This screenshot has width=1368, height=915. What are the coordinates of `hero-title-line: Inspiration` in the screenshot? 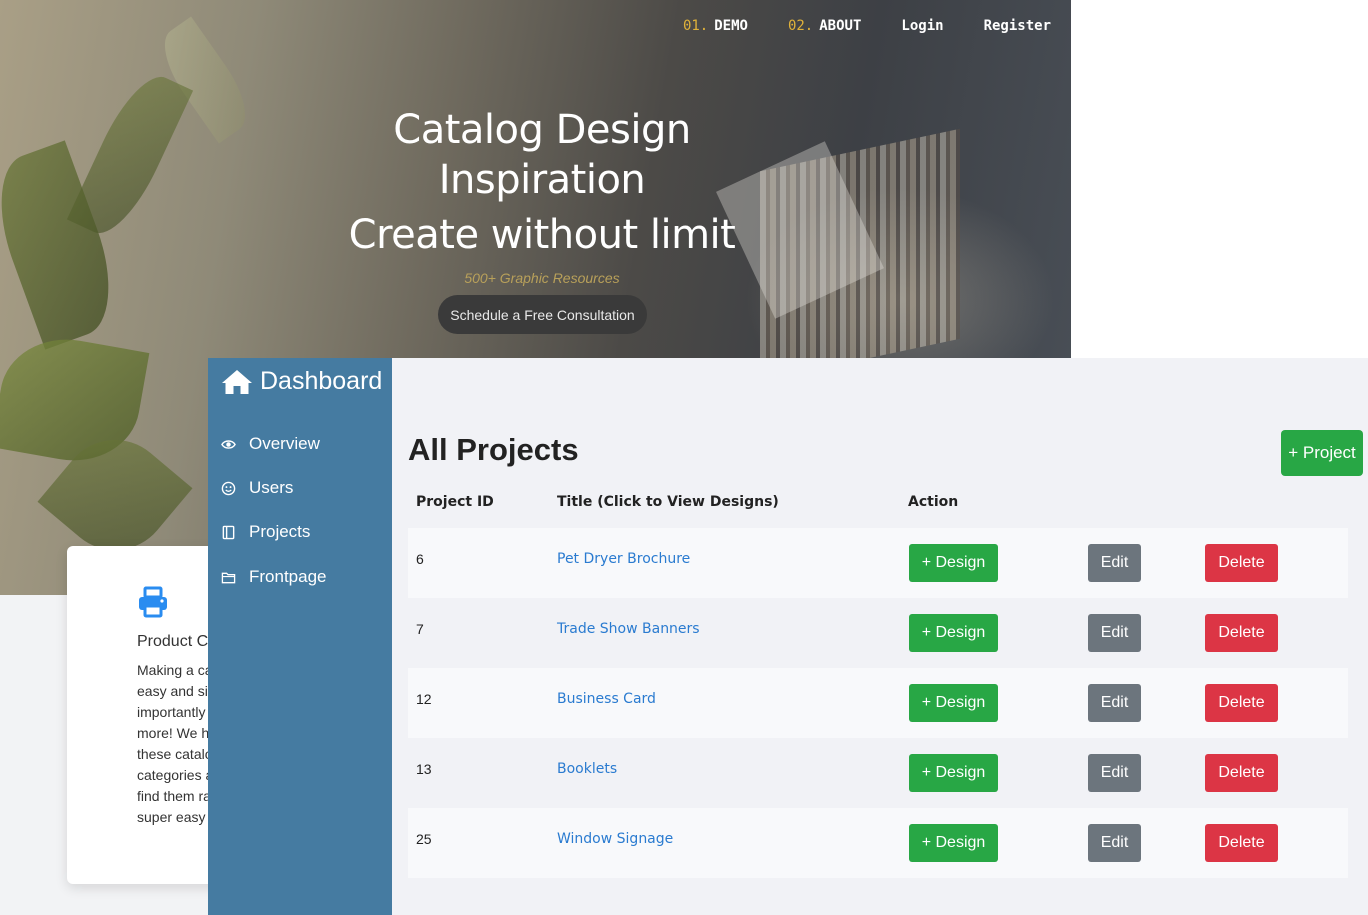 It's located at (542, 180).